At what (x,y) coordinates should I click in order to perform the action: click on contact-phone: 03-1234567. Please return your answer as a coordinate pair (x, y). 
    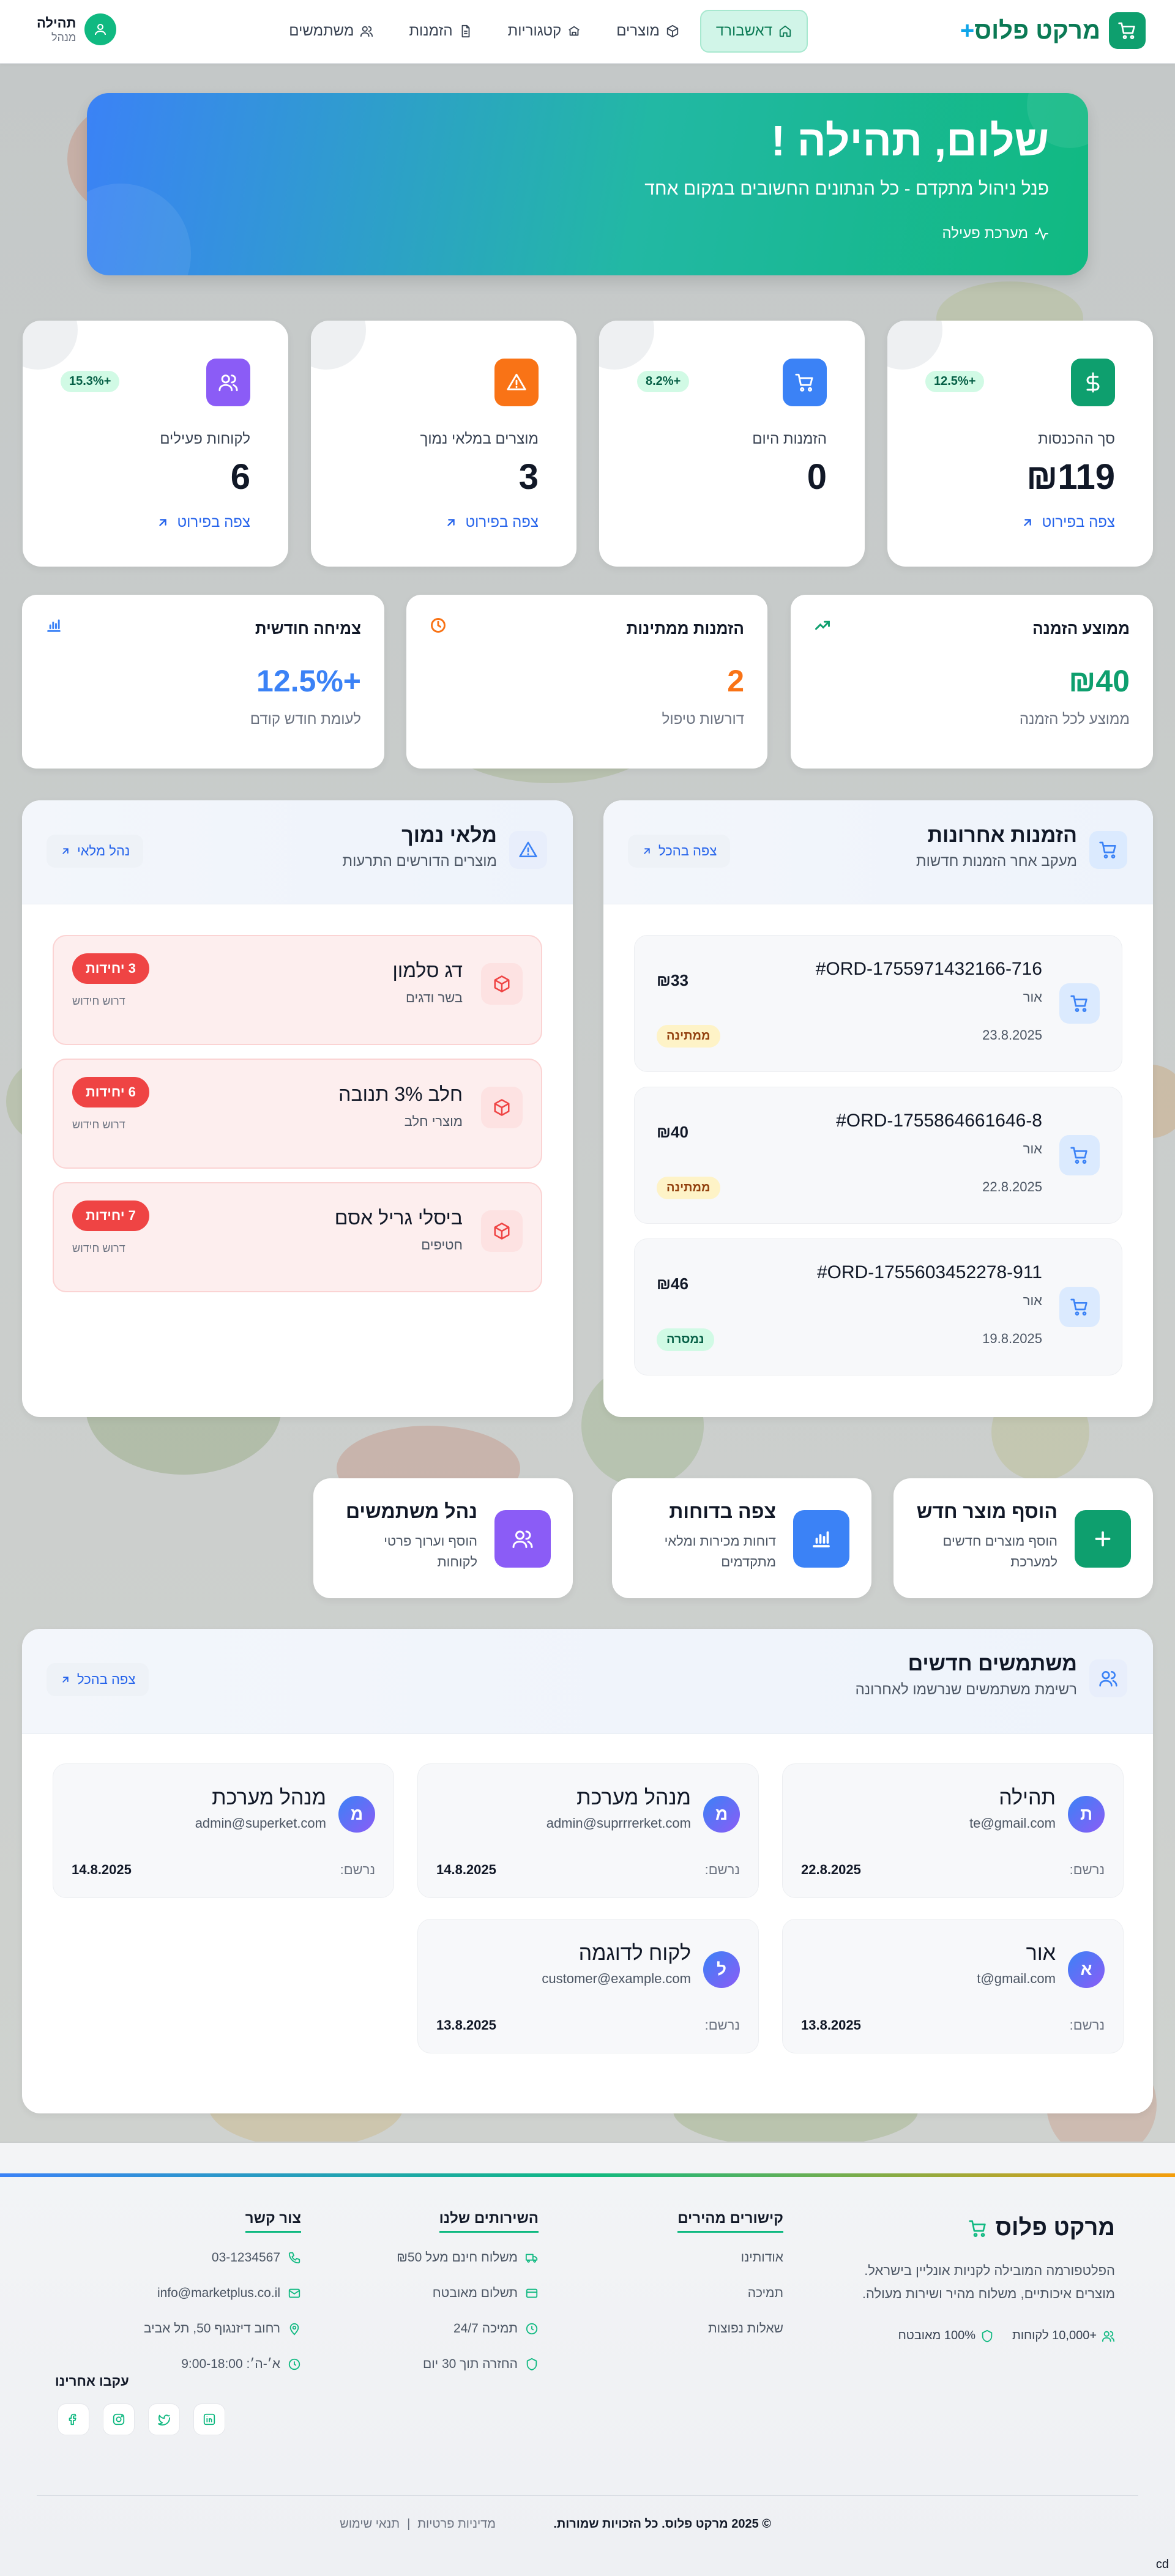
    Looking at the image, I should click on (222, 2258).